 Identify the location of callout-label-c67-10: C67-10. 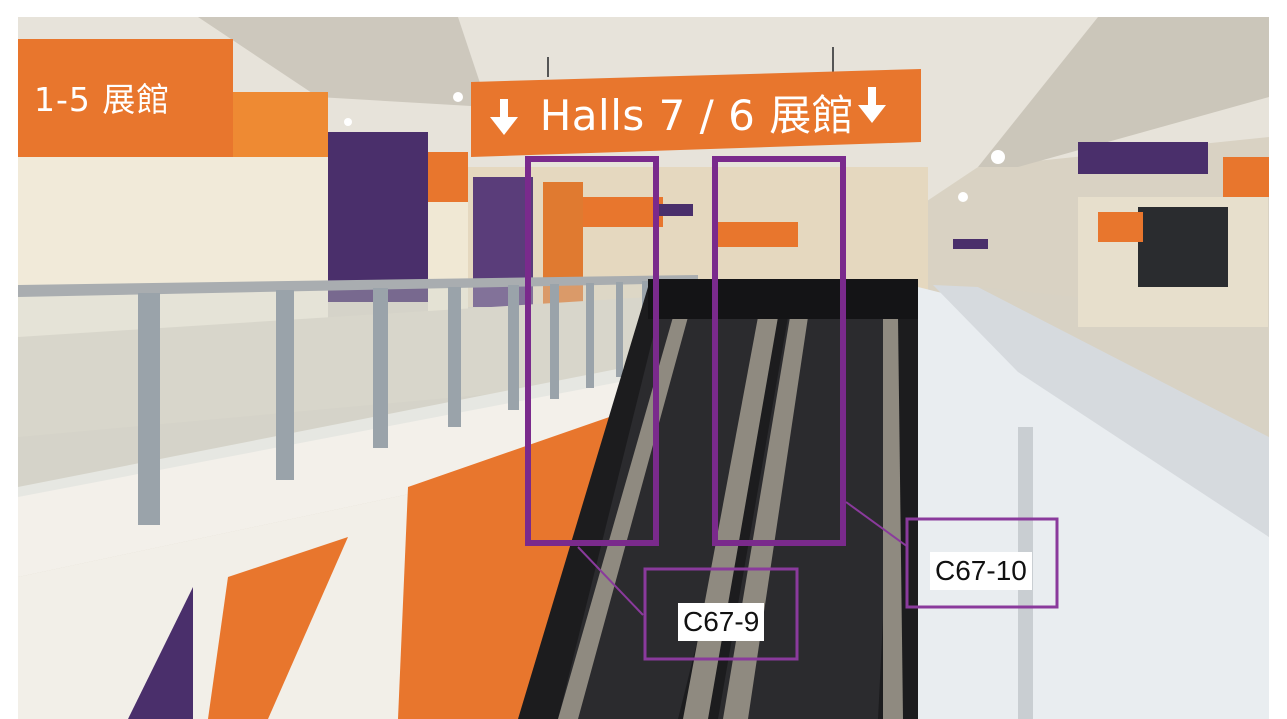
(981, 571).